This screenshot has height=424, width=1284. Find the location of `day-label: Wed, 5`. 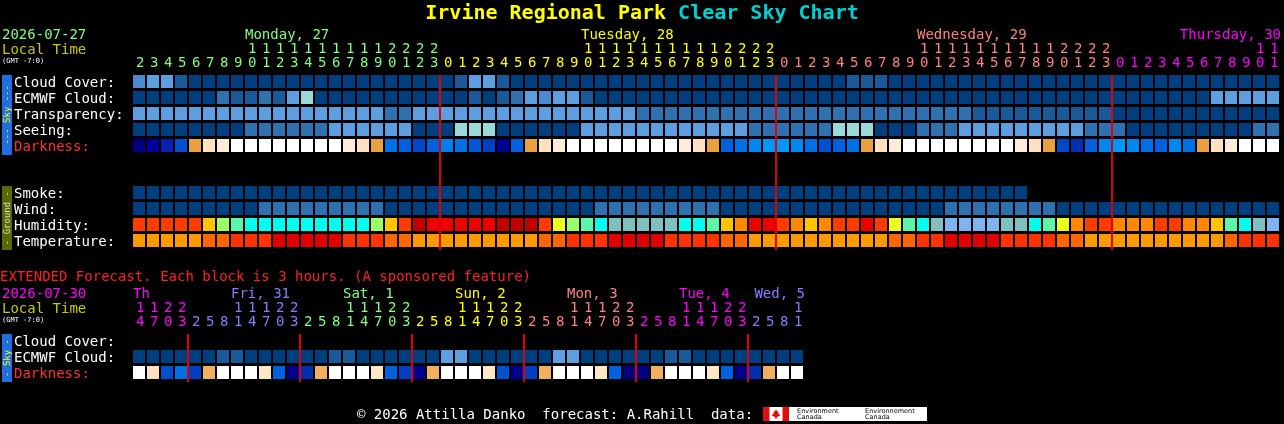

day-label: Wed, 5 is located at coordinates (779, 293).